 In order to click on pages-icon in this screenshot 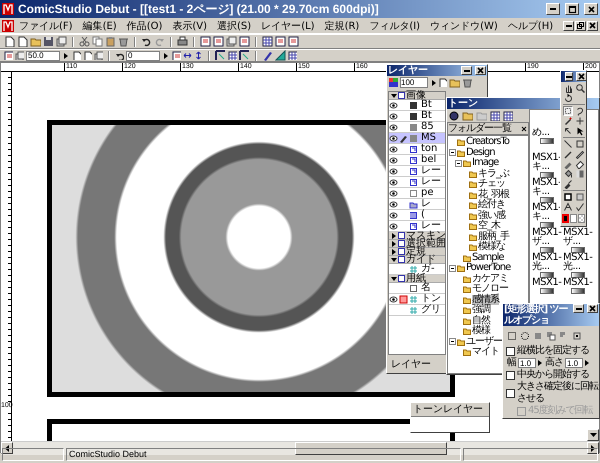, I will do `click(61, 41)`.